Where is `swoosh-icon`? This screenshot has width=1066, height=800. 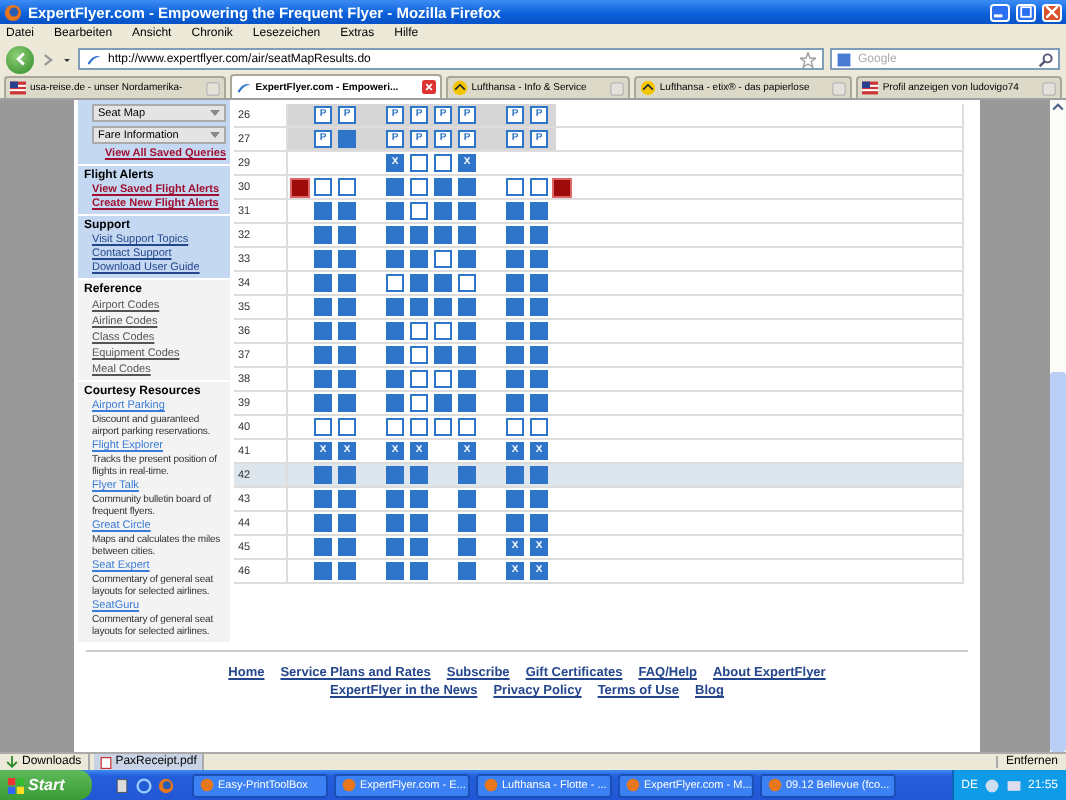
swoosh-icon is located at coordinates (243, 87).